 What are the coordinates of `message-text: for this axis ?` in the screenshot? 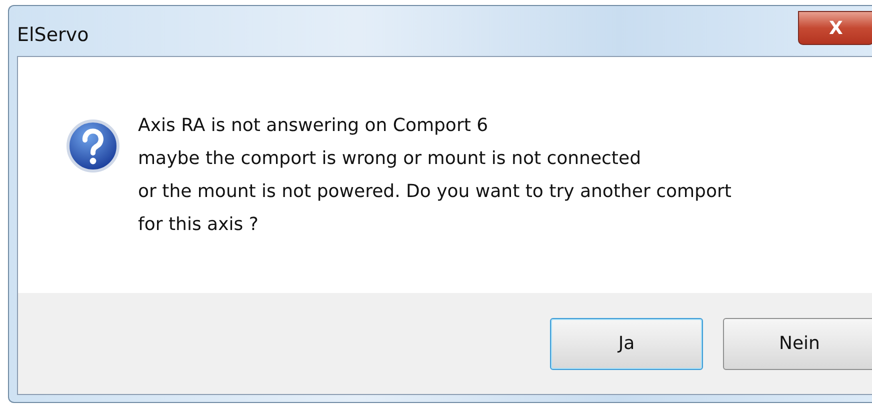 It's located at (199, 225).